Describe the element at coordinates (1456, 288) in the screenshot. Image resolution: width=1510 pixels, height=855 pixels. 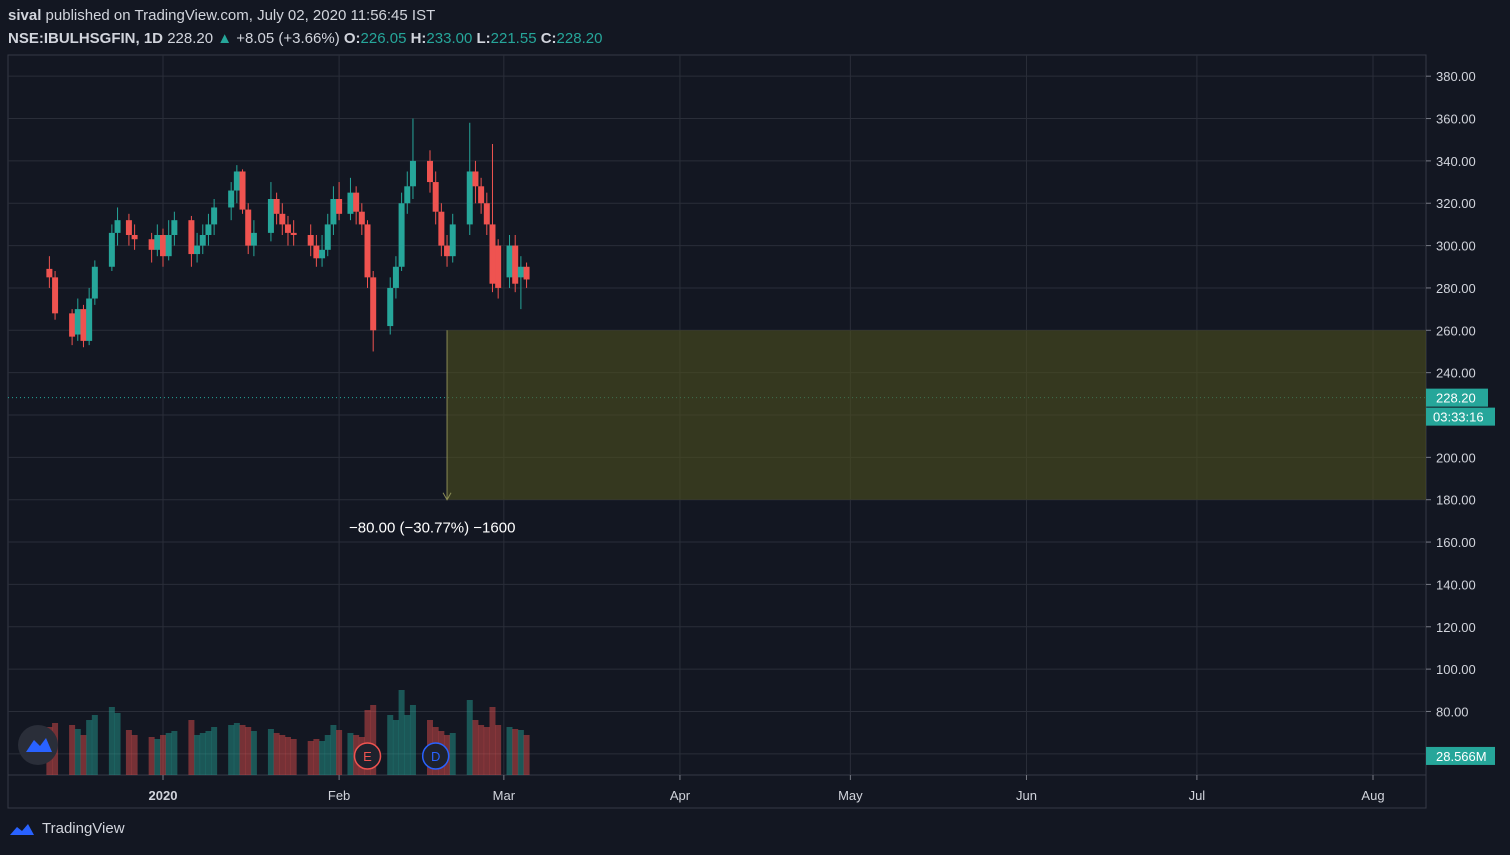
I see `y-tick-label: 280.00` at that location.